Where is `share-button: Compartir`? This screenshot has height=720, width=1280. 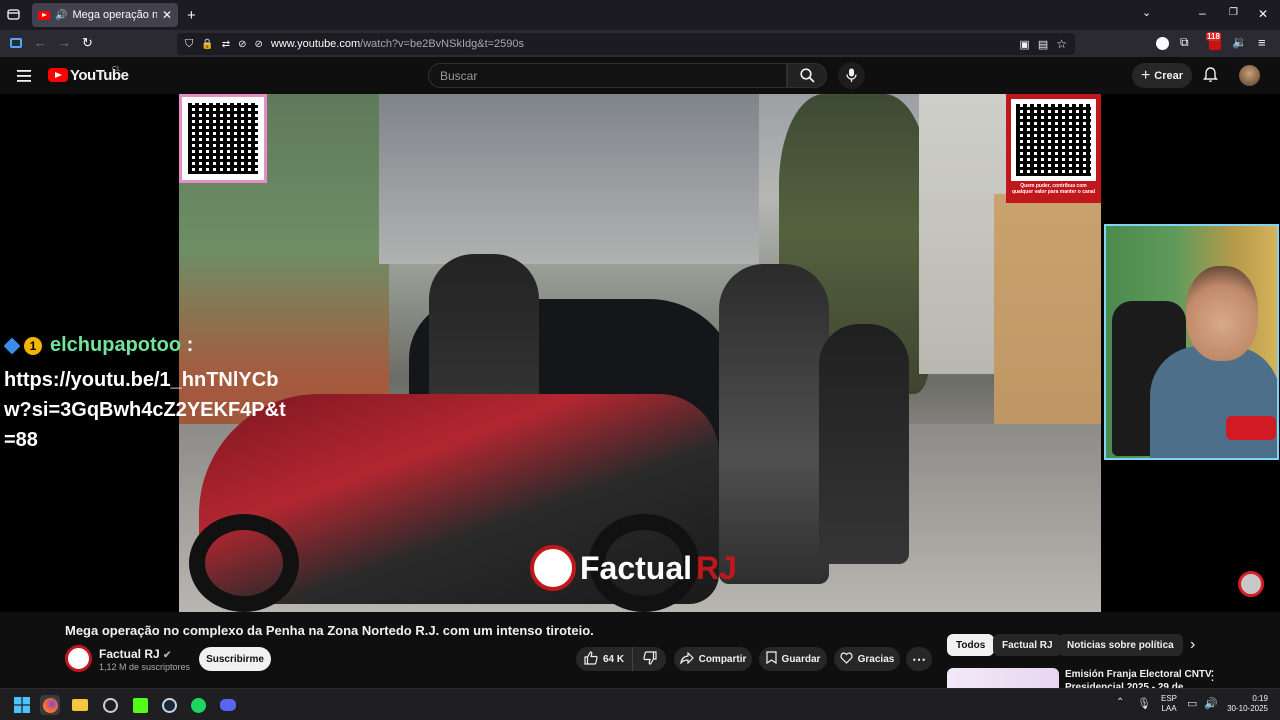
share-button: Compartir is located at coordinates (713, 659).